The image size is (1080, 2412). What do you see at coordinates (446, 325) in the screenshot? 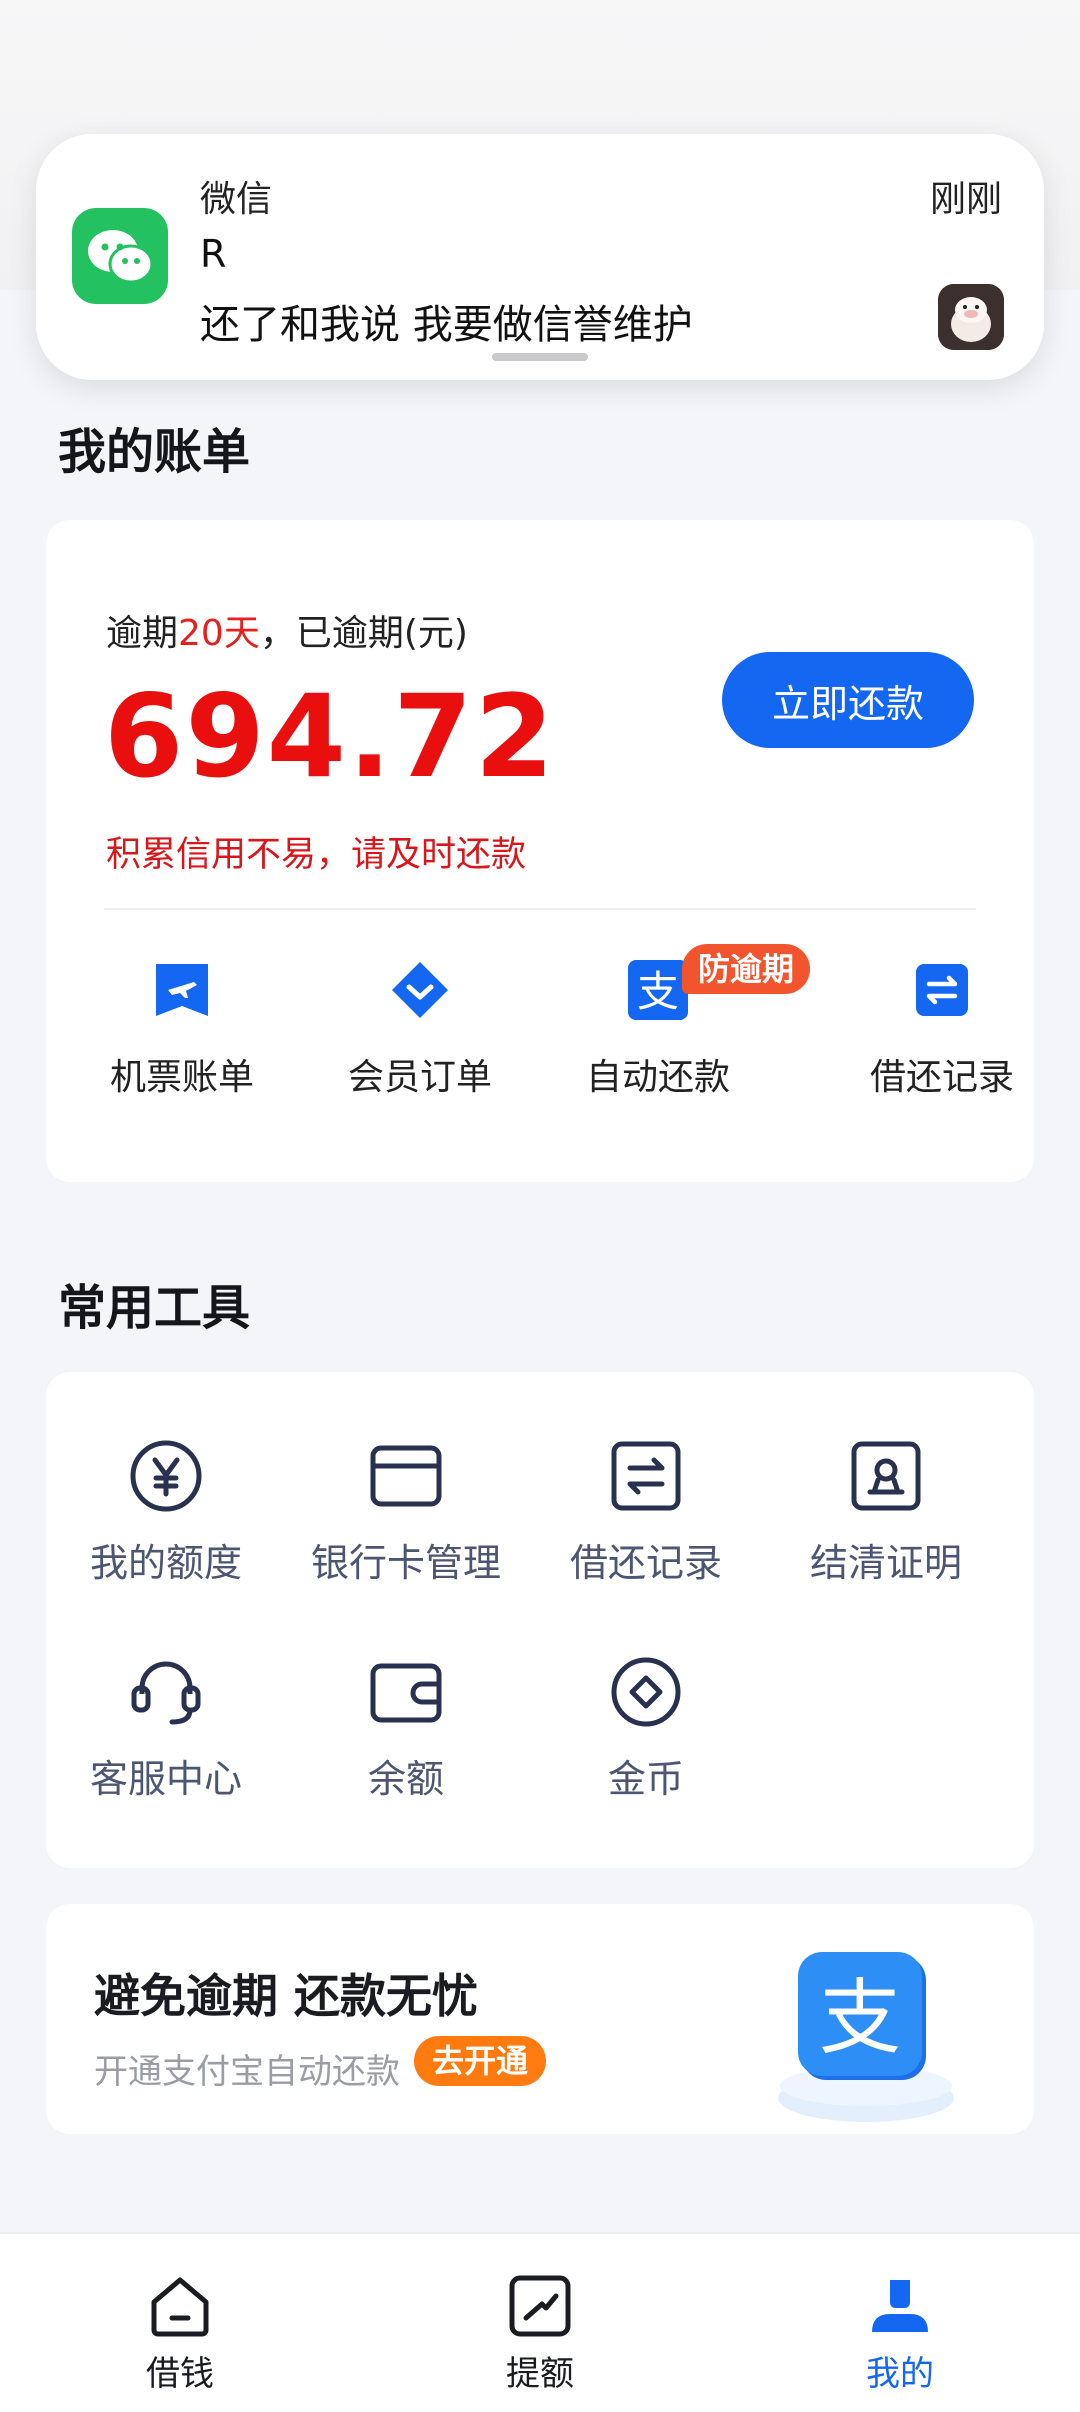
I see `notification-message: 还了和我说 我要做信誉维护` at bounding box center [446, 325].